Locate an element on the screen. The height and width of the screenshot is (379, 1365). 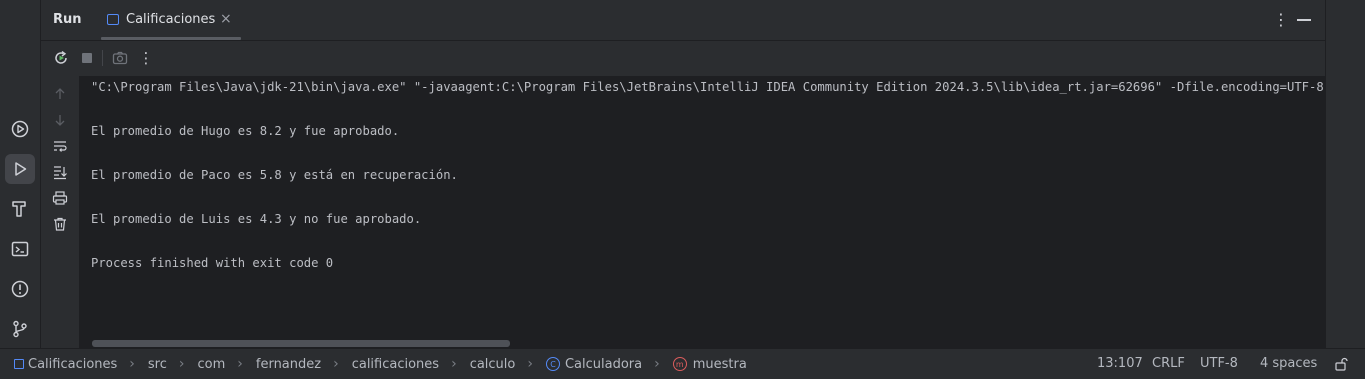
problems-icon is located at coordinates (20, 289).